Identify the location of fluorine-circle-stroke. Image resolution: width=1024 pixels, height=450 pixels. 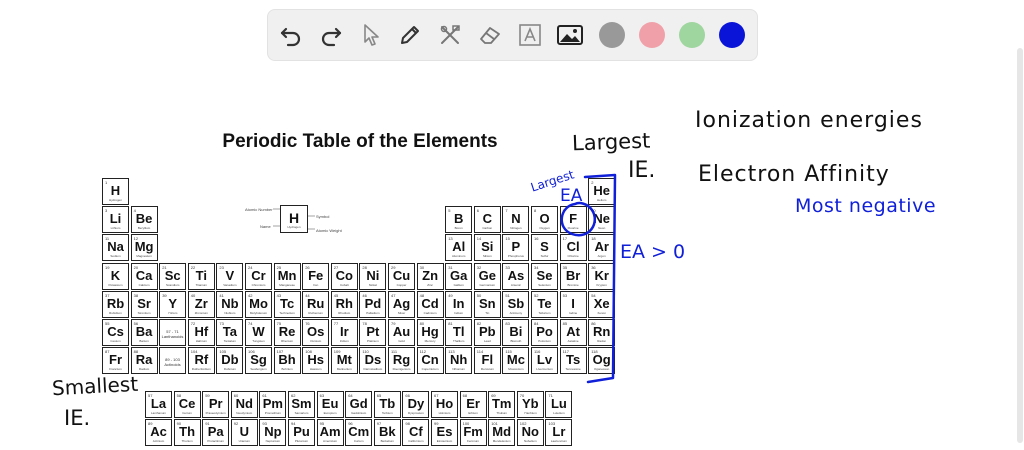
(578, 219).